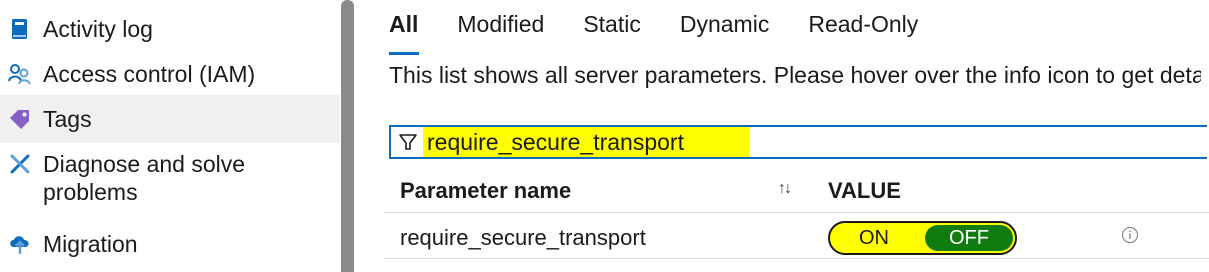  Describe the element at coordinates (724, 28) in the screenshot. I see `tab-dynamic: Dynamic` at that location.